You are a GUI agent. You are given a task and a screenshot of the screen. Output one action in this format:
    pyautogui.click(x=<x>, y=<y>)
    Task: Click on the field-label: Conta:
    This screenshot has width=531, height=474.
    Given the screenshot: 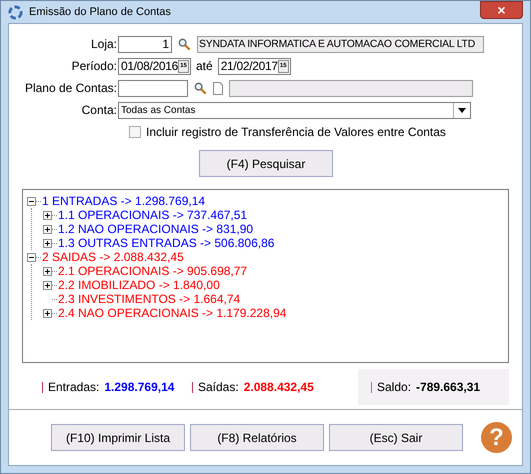 What is the action you would take?
    pyautogui.click(x=98, y=110)
    